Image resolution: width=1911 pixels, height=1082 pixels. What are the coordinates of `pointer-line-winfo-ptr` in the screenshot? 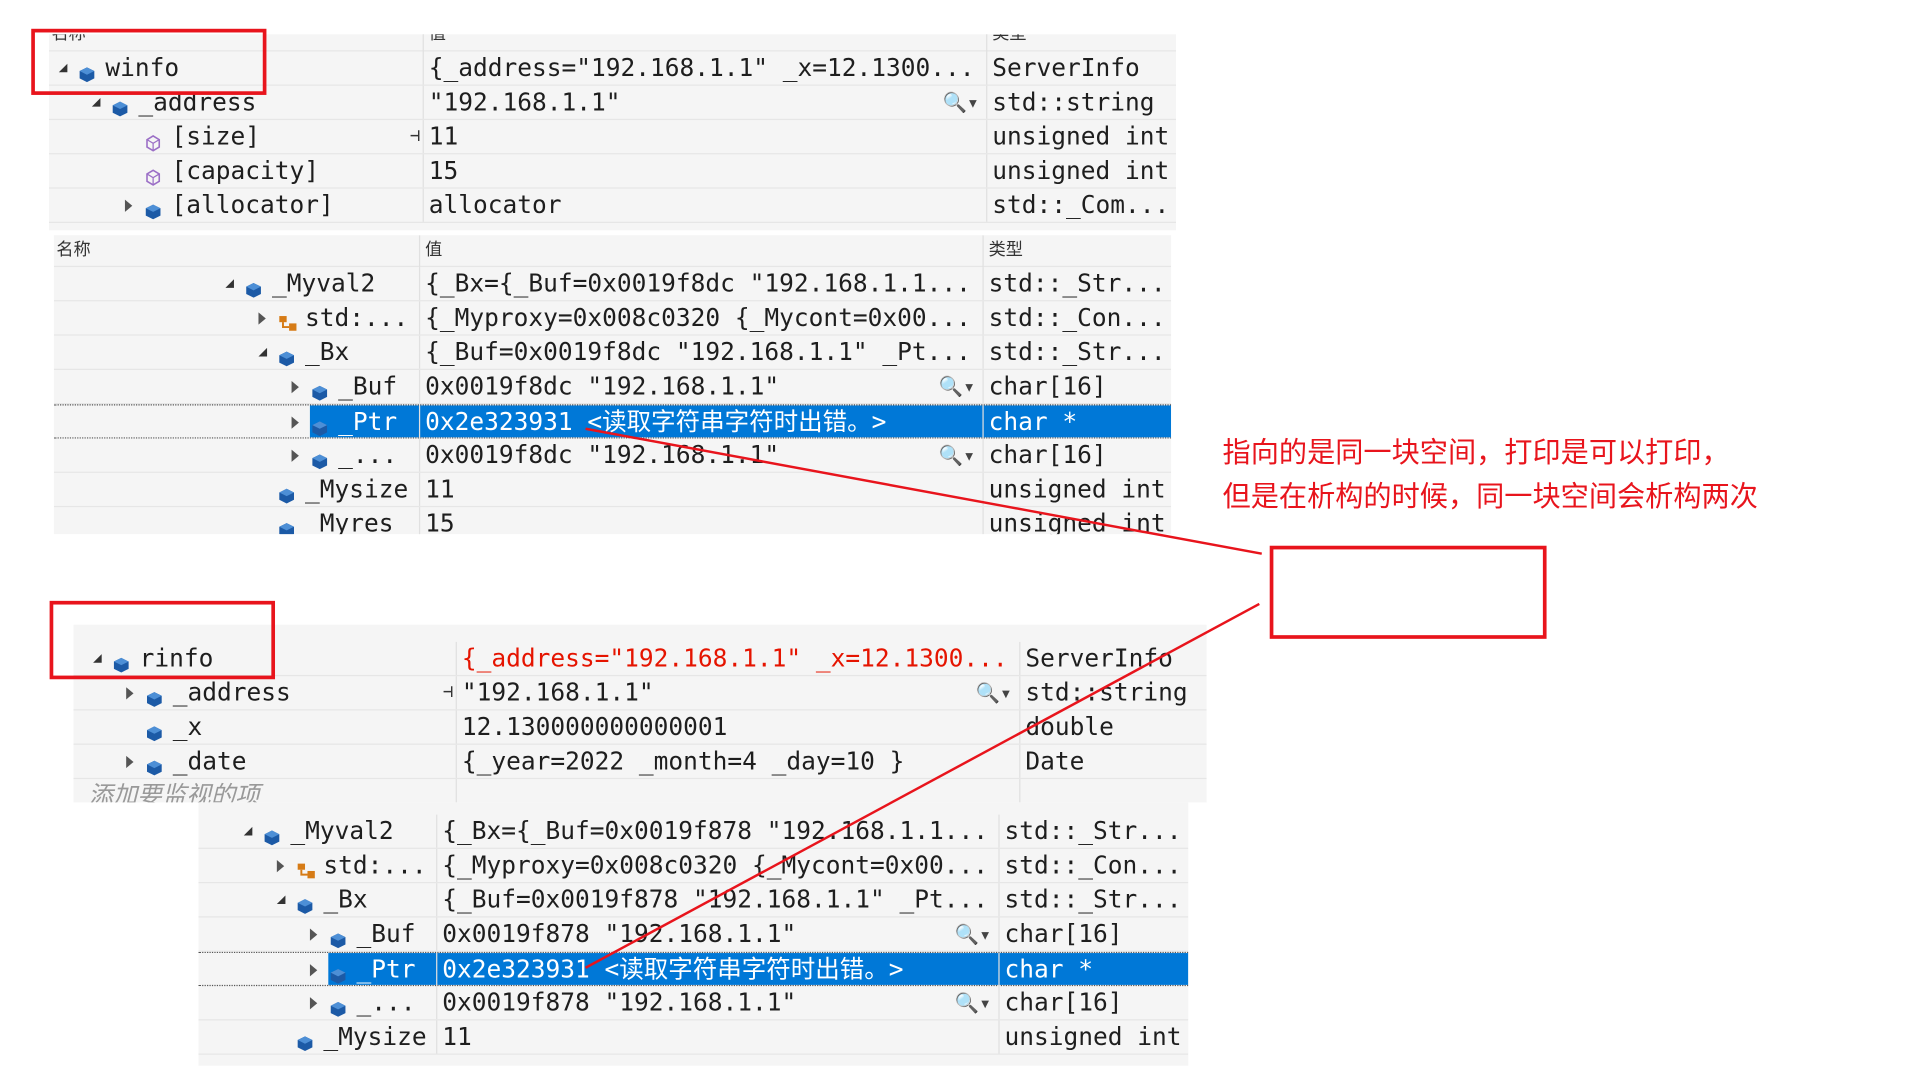 It's located at (923, 491).